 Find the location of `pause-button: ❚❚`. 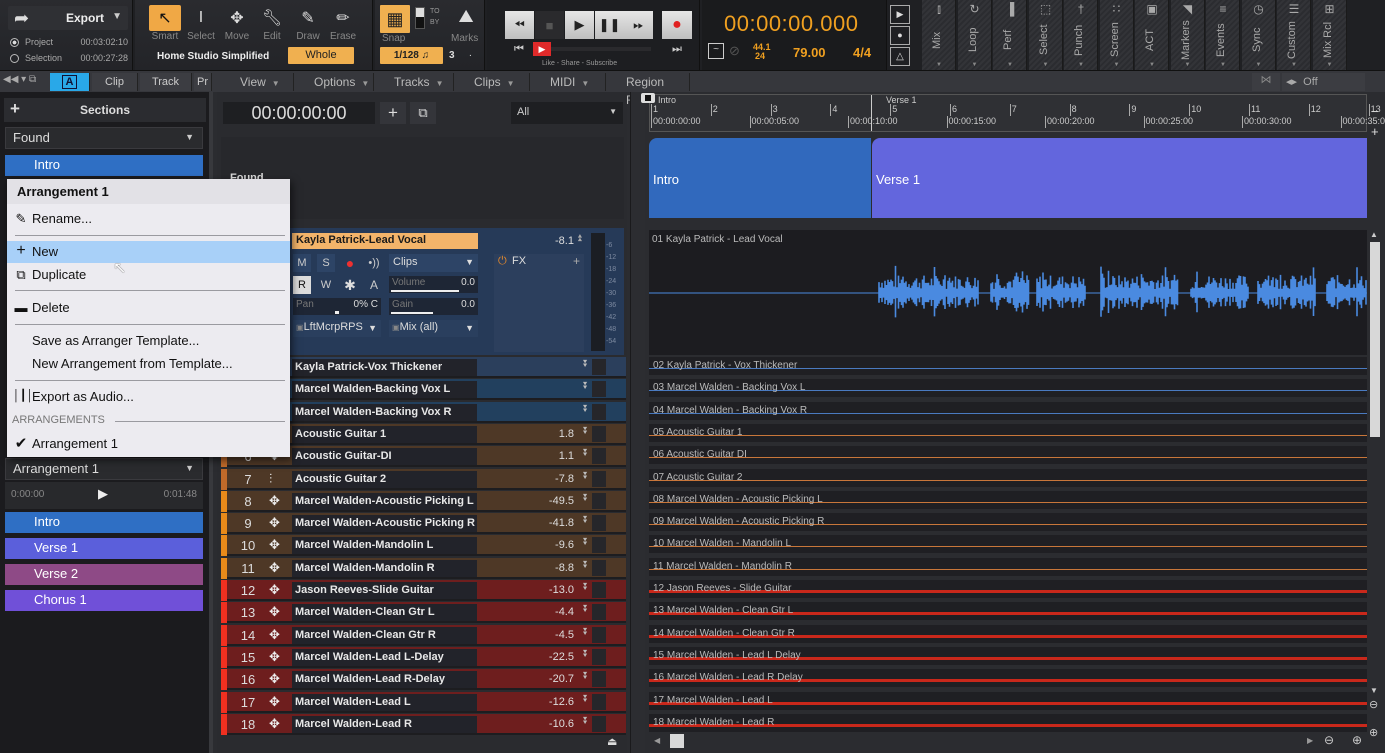

pause-button: ❚❚ is located at coordinates (609, 25).